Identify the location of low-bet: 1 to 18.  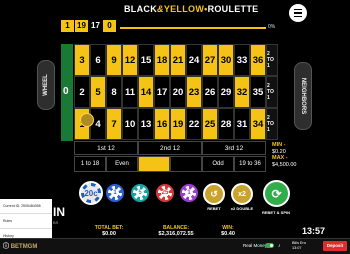
(90, 164).